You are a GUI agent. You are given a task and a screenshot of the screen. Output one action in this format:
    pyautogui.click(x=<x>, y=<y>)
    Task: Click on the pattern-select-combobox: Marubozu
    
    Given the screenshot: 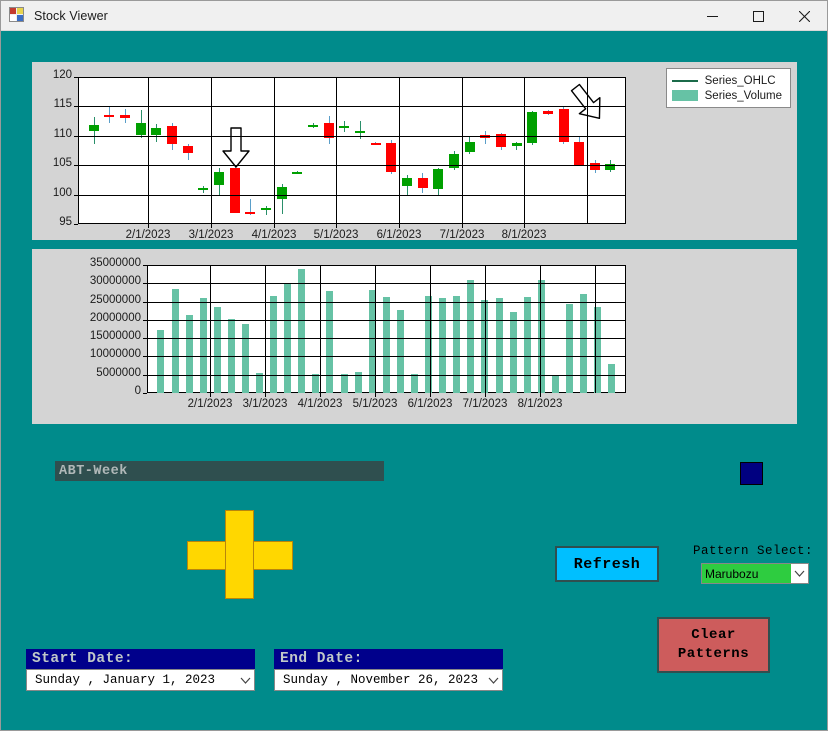 What is the action you would take?
    pyautogui.click(x=755, y=573)
    